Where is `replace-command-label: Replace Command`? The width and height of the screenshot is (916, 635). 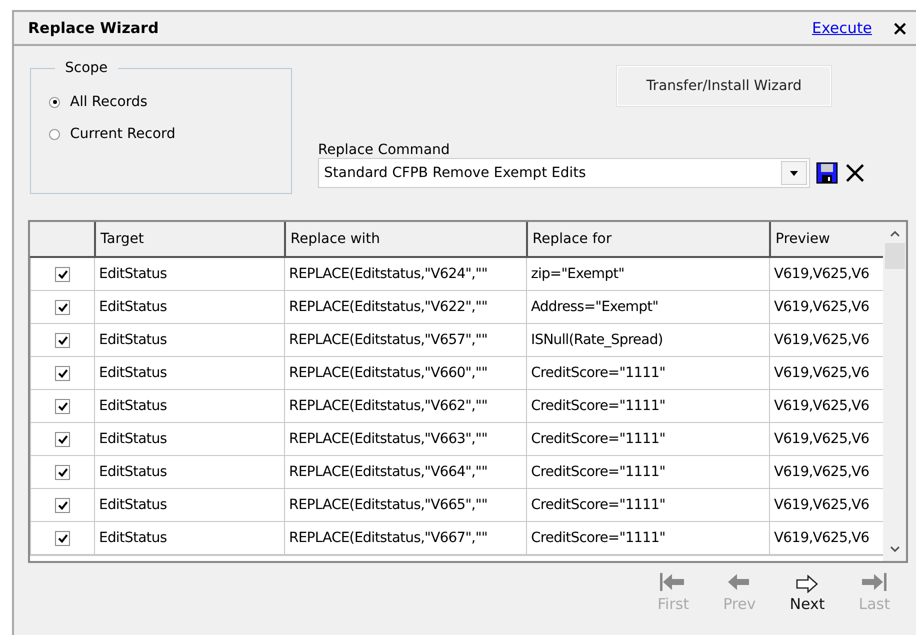 replace-command-label: Replace Command is located at coordinates (384, 150).